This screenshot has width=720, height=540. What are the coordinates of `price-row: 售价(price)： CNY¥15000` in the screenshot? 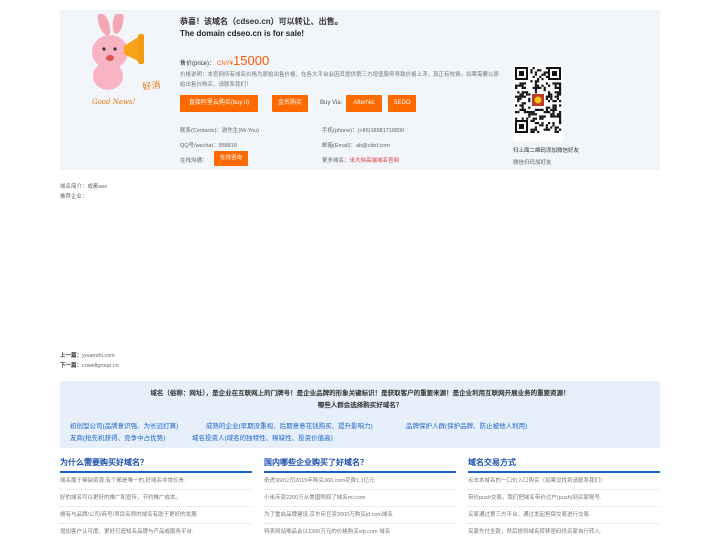 It's located at (224, 60).